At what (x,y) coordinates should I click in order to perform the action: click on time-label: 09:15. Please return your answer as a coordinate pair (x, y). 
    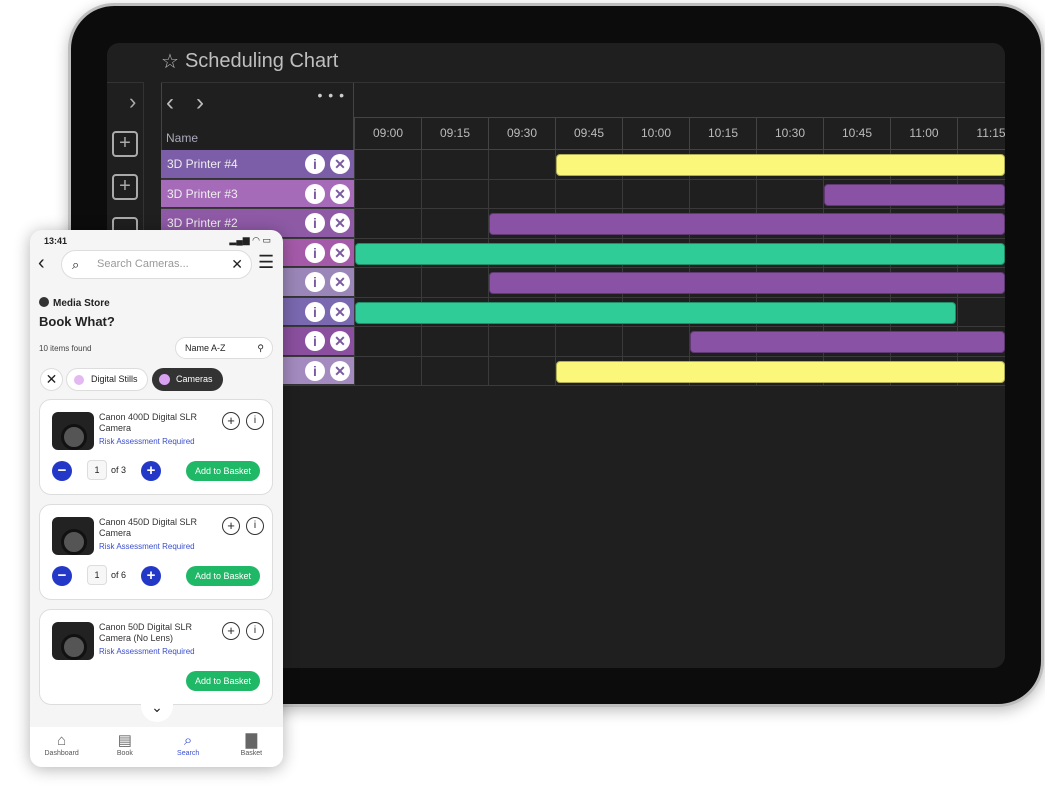
    Looking at the image, I should click on (454, 134).